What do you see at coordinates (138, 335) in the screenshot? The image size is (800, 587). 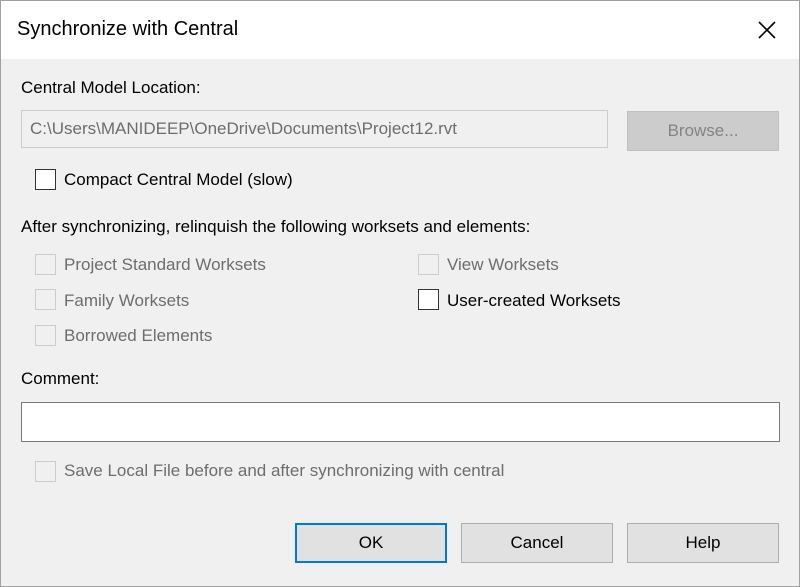 I see `borrowed-elements-label: Borrowed Elements` at bounding box center [138, 335].